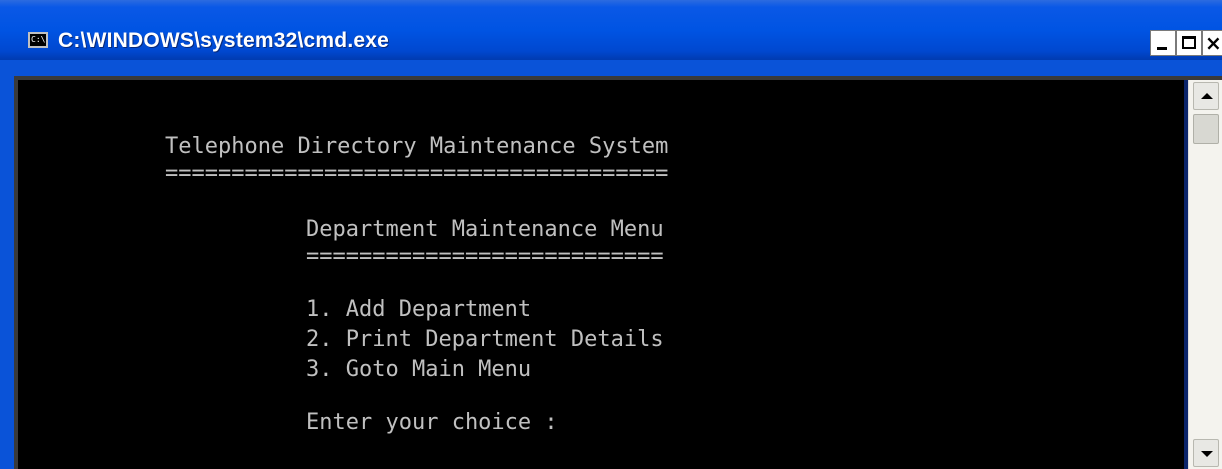  What do you see at coordinates (224, 40) in the screenshot?
I see `window-title: C:\WINDOWS\system32\cmd.exe` at bounding box center [224, 40].